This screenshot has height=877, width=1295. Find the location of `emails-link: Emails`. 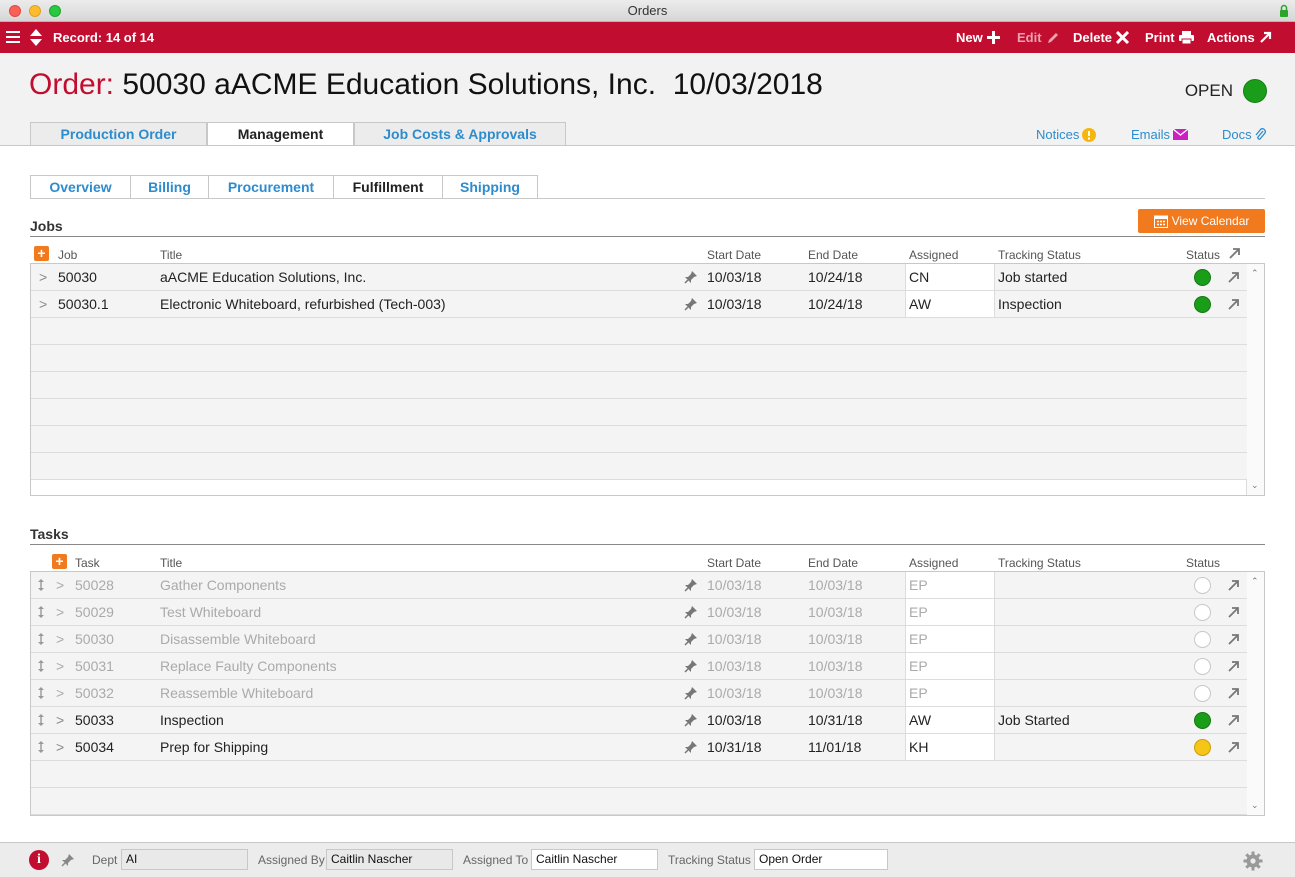

emails-link: Emails is located at coordinates (1160, 134).